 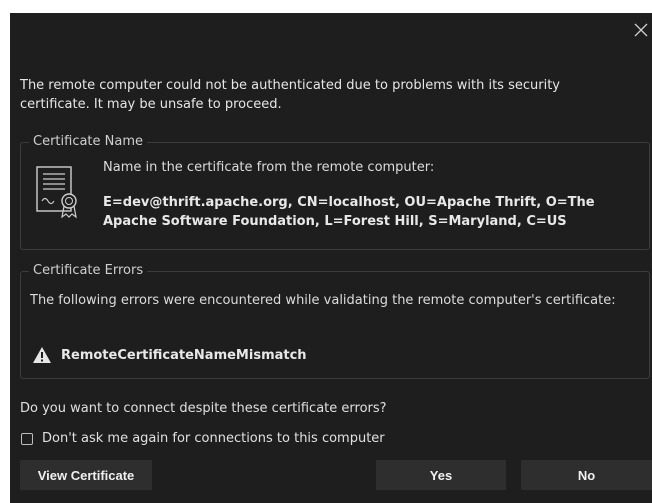 What do you see at coordinates (586, 475) in the screenshot?
I see `no-button: No` at bounding box center [586, 475].